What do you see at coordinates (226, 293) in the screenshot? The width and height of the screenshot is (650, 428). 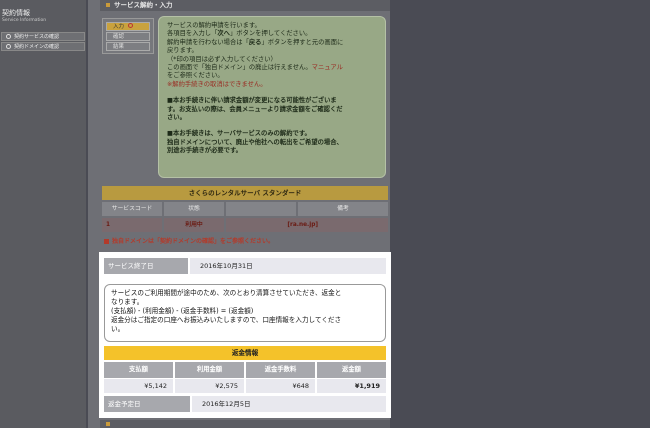 I see `info-text: サービスのご利用期間が途中のため、次のとおり清算させていただき、返金と` at bounding box center [226, 293].